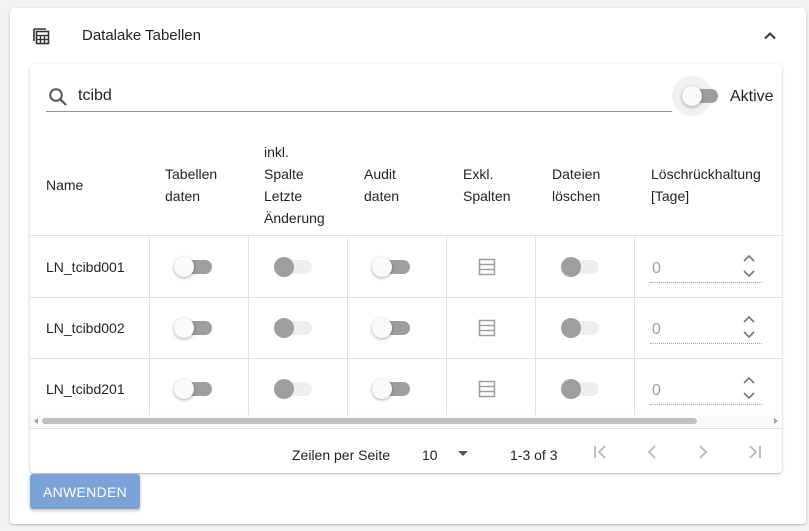 Image resolution: width=809 pixels, height=531 pixels. What do you see at coordinates (141, 35) in the screenshot?
I see `panel-title: Datalake Tabellen` at bounding box center [141, 35].